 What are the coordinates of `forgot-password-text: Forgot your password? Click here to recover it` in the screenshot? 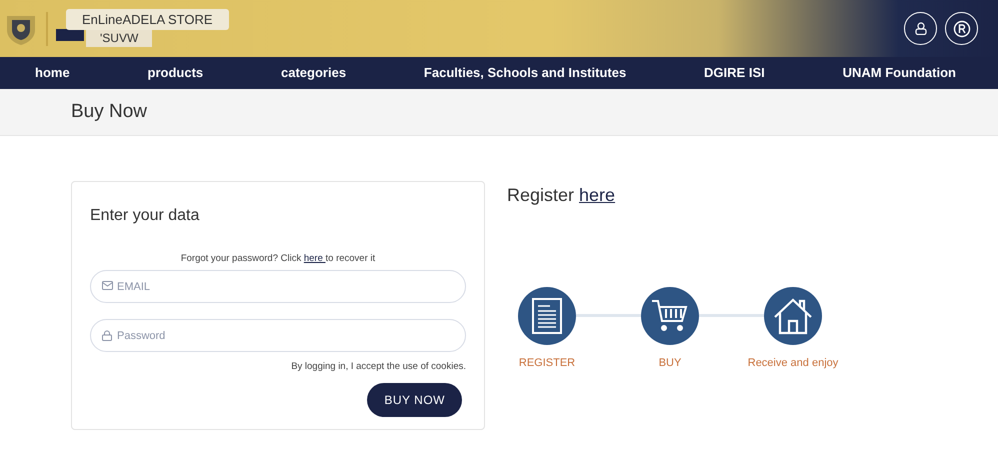 It's located at (278, 259).